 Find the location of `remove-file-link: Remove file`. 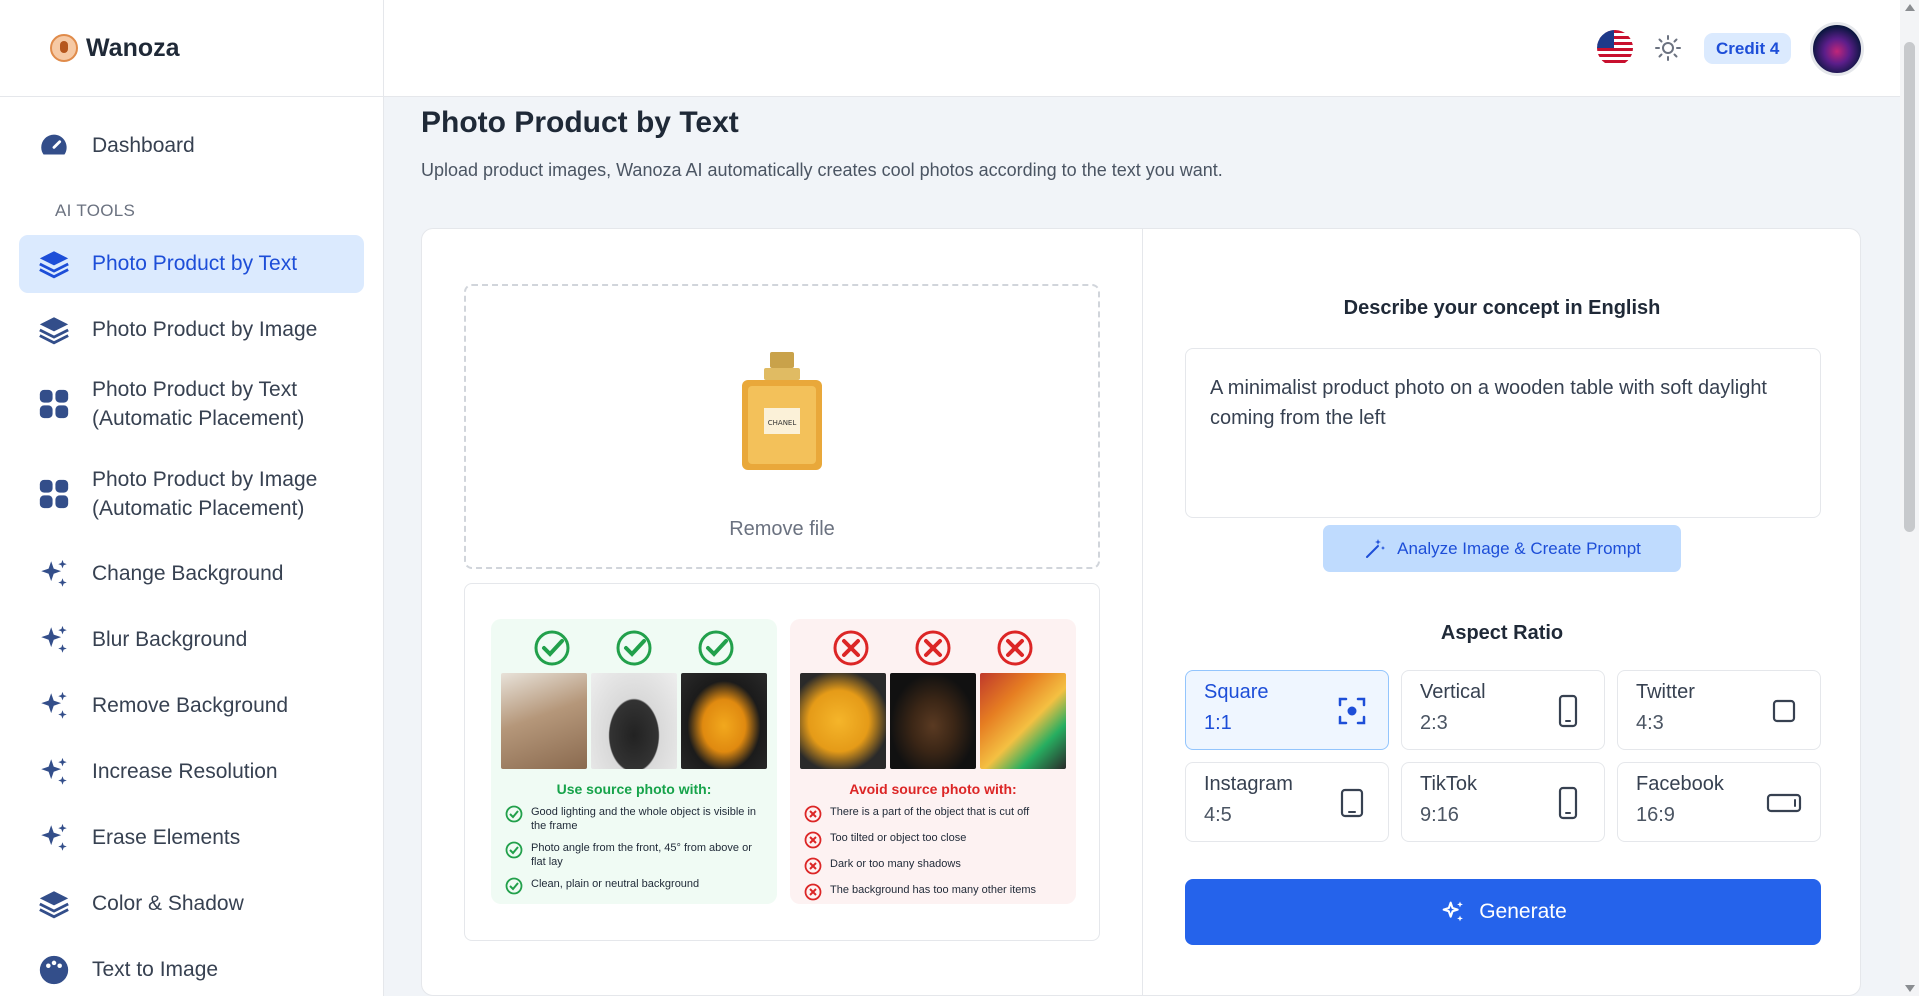

remove-file-link: Remove file is located at coordinates (782, 529).